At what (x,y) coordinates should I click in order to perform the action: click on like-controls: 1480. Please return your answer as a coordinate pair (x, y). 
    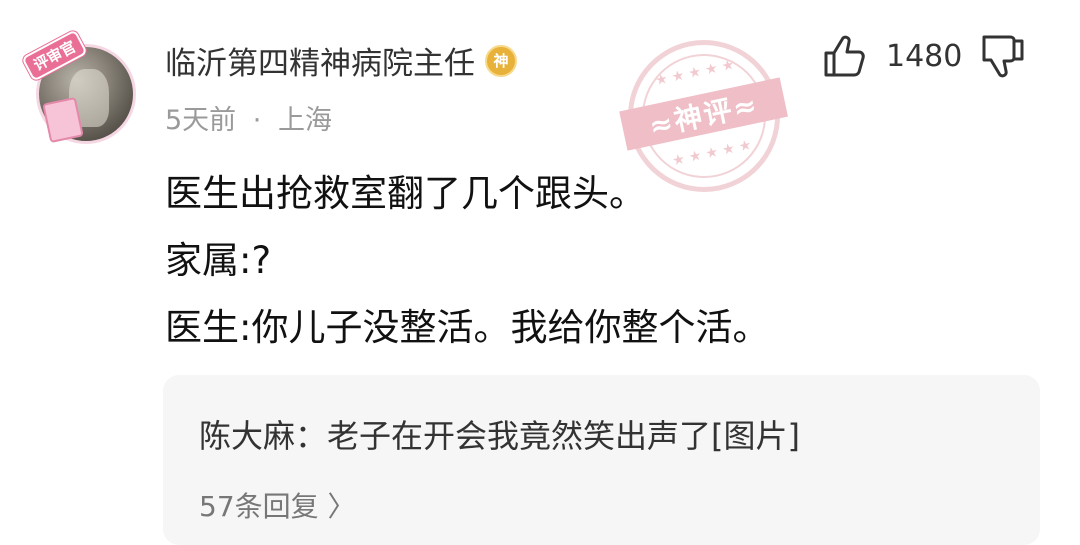
    Looking at the image, I should click on (924, 56).